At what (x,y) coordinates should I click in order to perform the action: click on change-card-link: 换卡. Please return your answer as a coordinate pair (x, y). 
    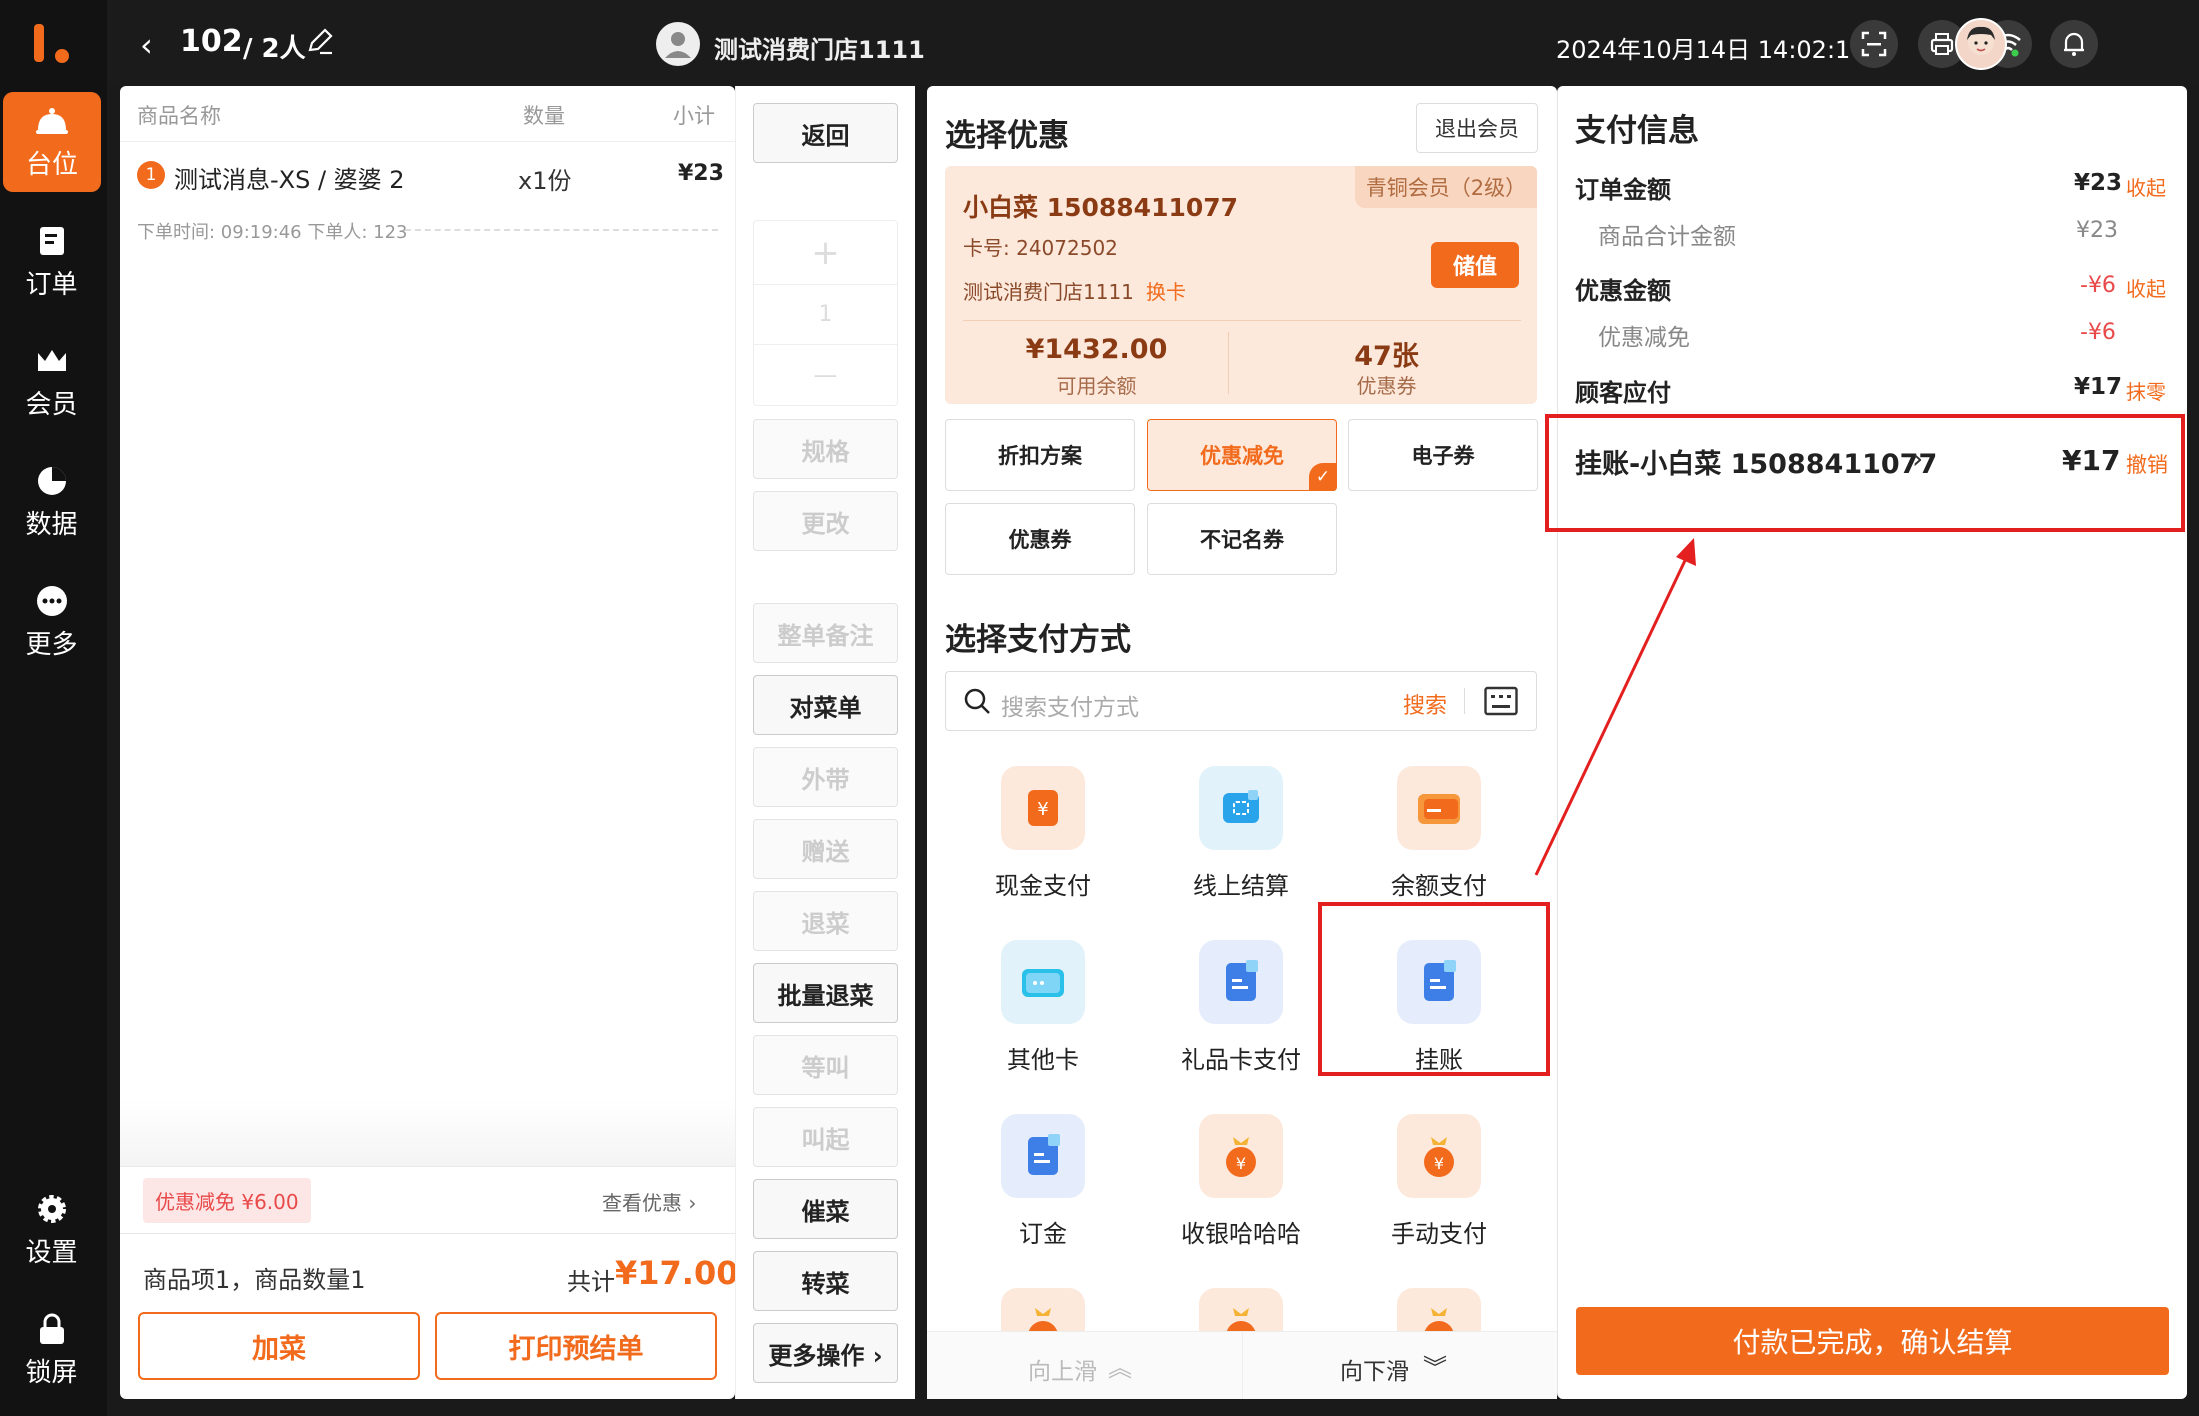
    Looking at the image, I should click on (1166, 290).